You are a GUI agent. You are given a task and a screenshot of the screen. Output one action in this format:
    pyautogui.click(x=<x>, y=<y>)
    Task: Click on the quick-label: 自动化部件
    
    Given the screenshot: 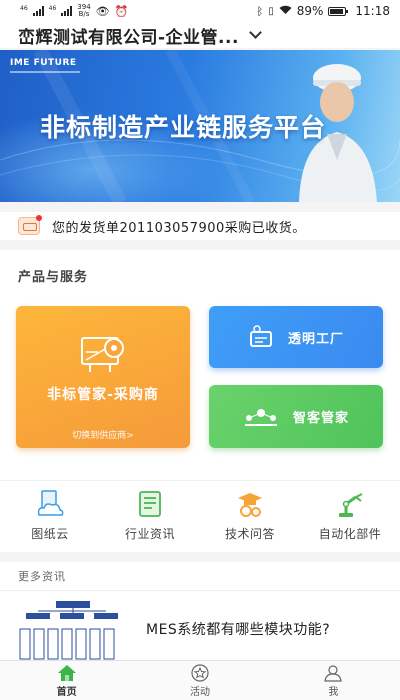 What is the action you would take?
    pyautogui.click(x=350, y=534)
    